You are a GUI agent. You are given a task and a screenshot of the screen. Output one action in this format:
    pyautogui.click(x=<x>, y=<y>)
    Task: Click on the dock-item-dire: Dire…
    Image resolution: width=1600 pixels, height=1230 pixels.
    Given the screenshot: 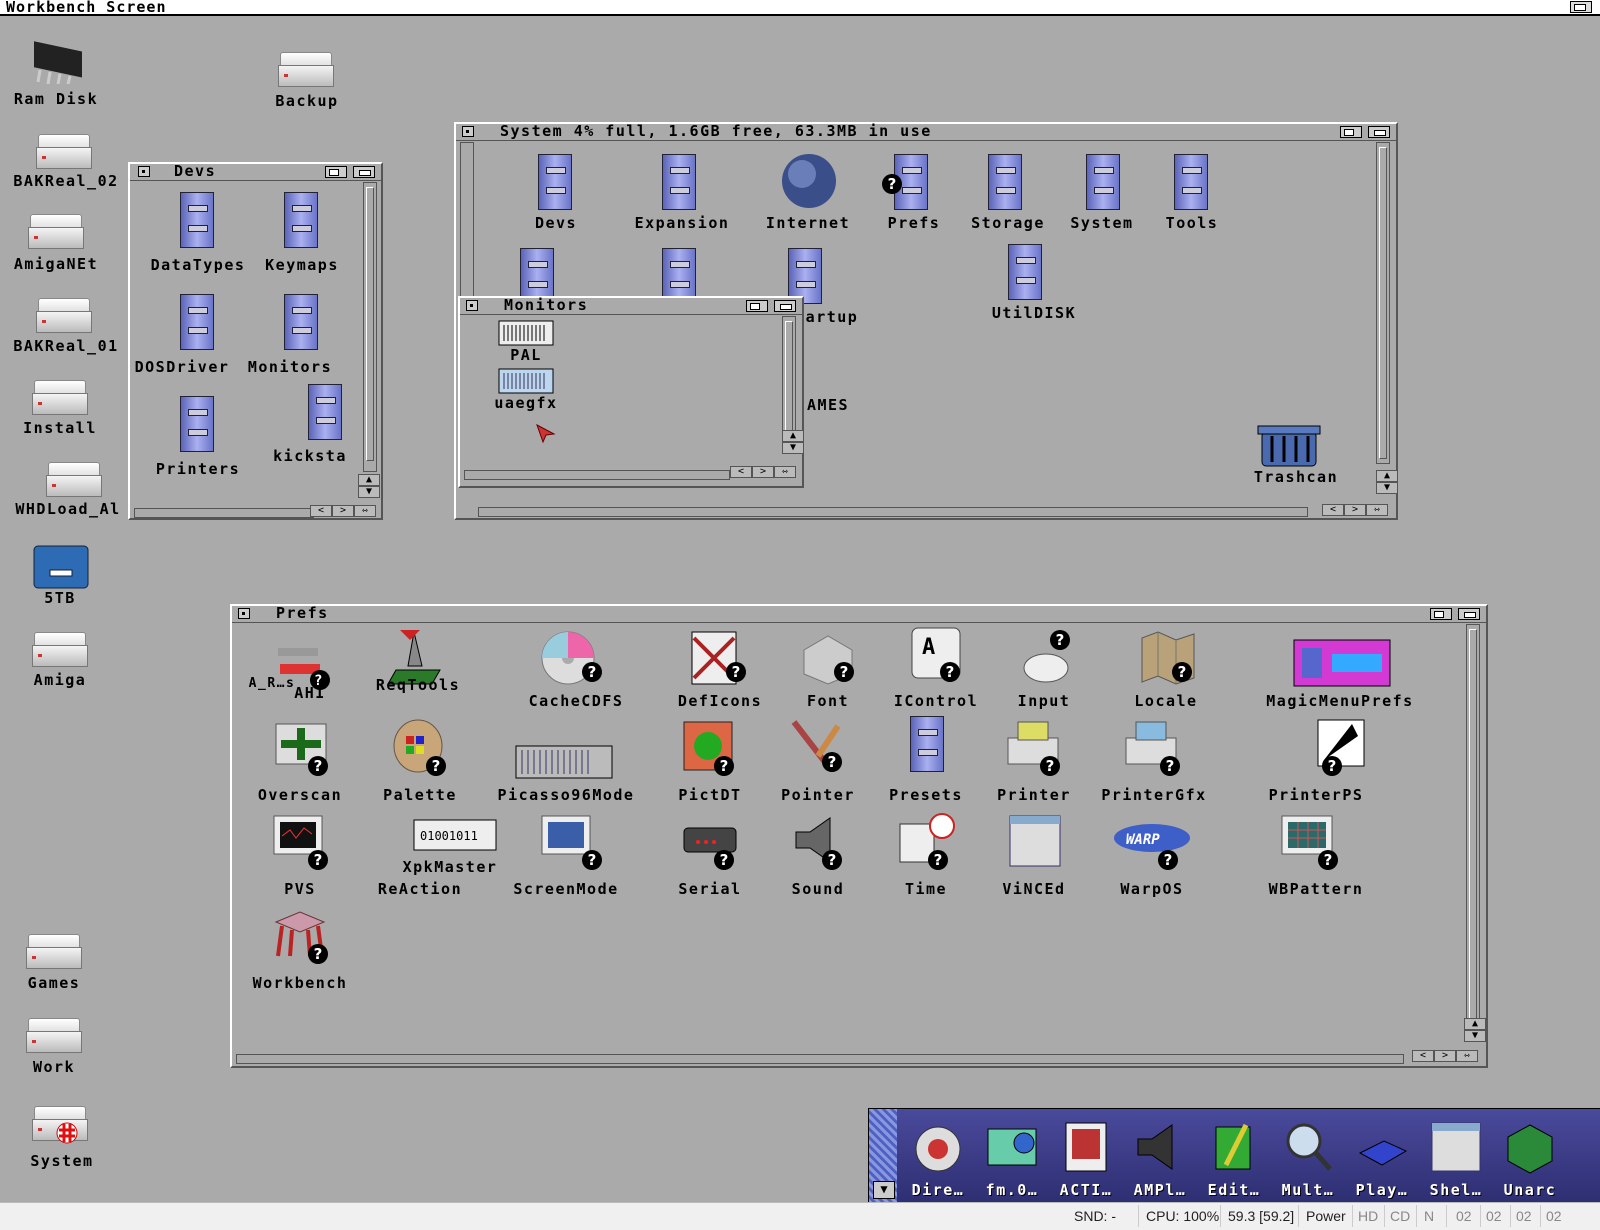 What is the action you would take?
    pyautogui.click(x=938, y=1158)
    